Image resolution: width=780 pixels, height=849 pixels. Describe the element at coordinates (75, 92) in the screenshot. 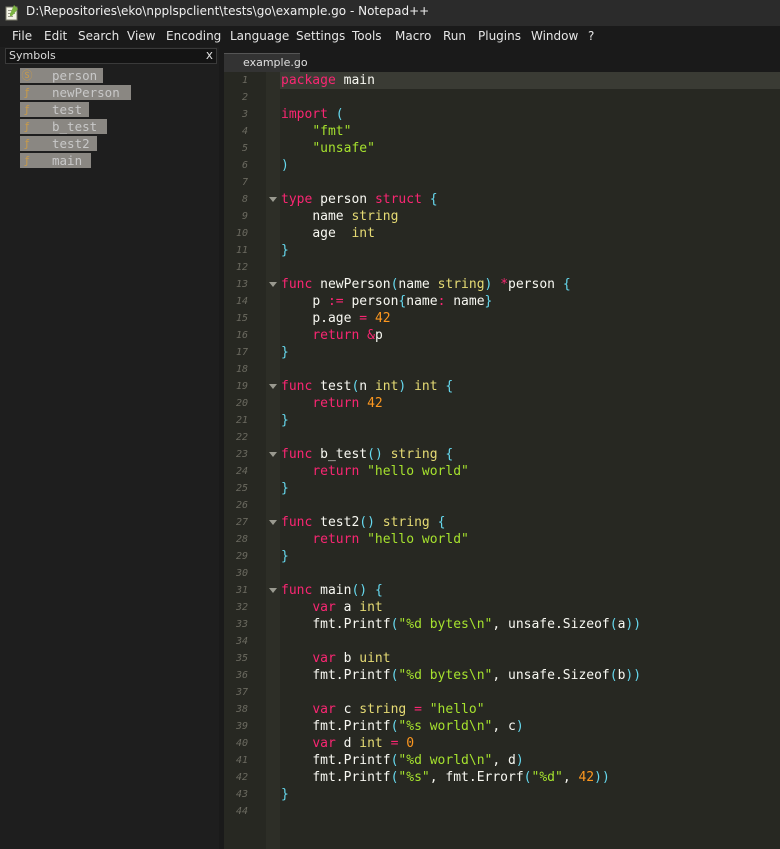

I see `symbol-item: ƒ newPerson` at that location.